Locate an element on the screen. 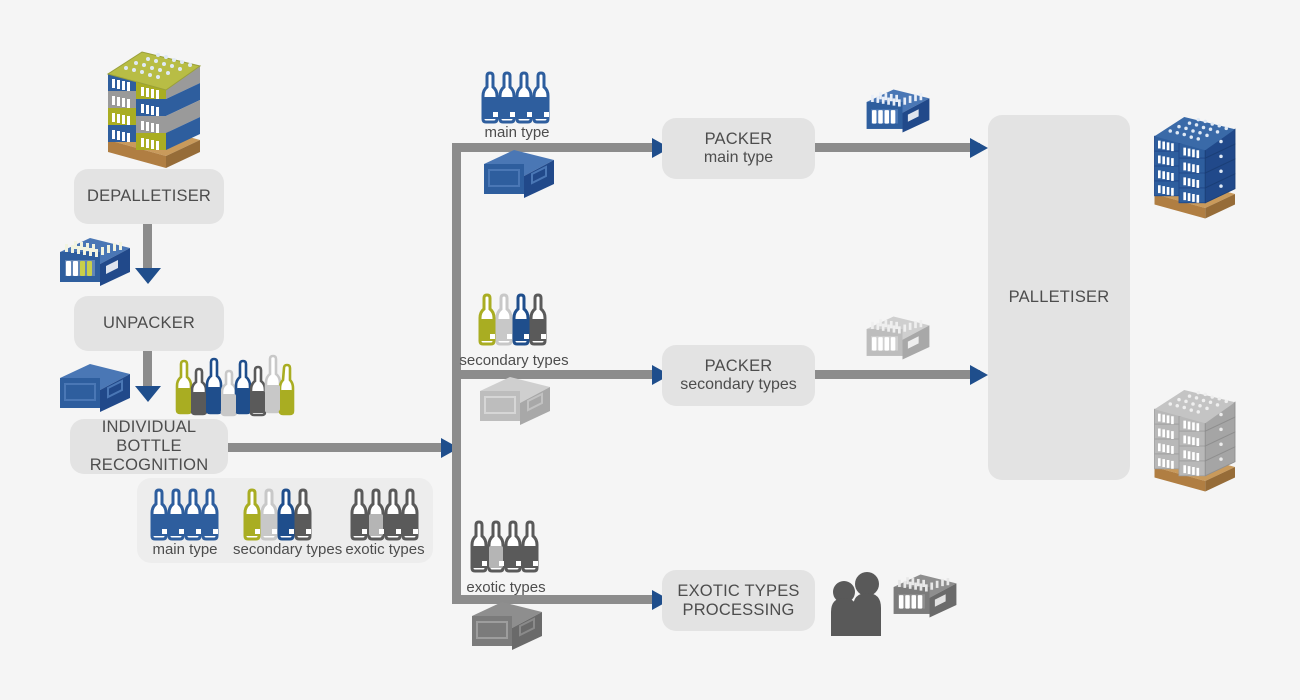  mixed-pallet-icon is located at coordinates (154, 109).